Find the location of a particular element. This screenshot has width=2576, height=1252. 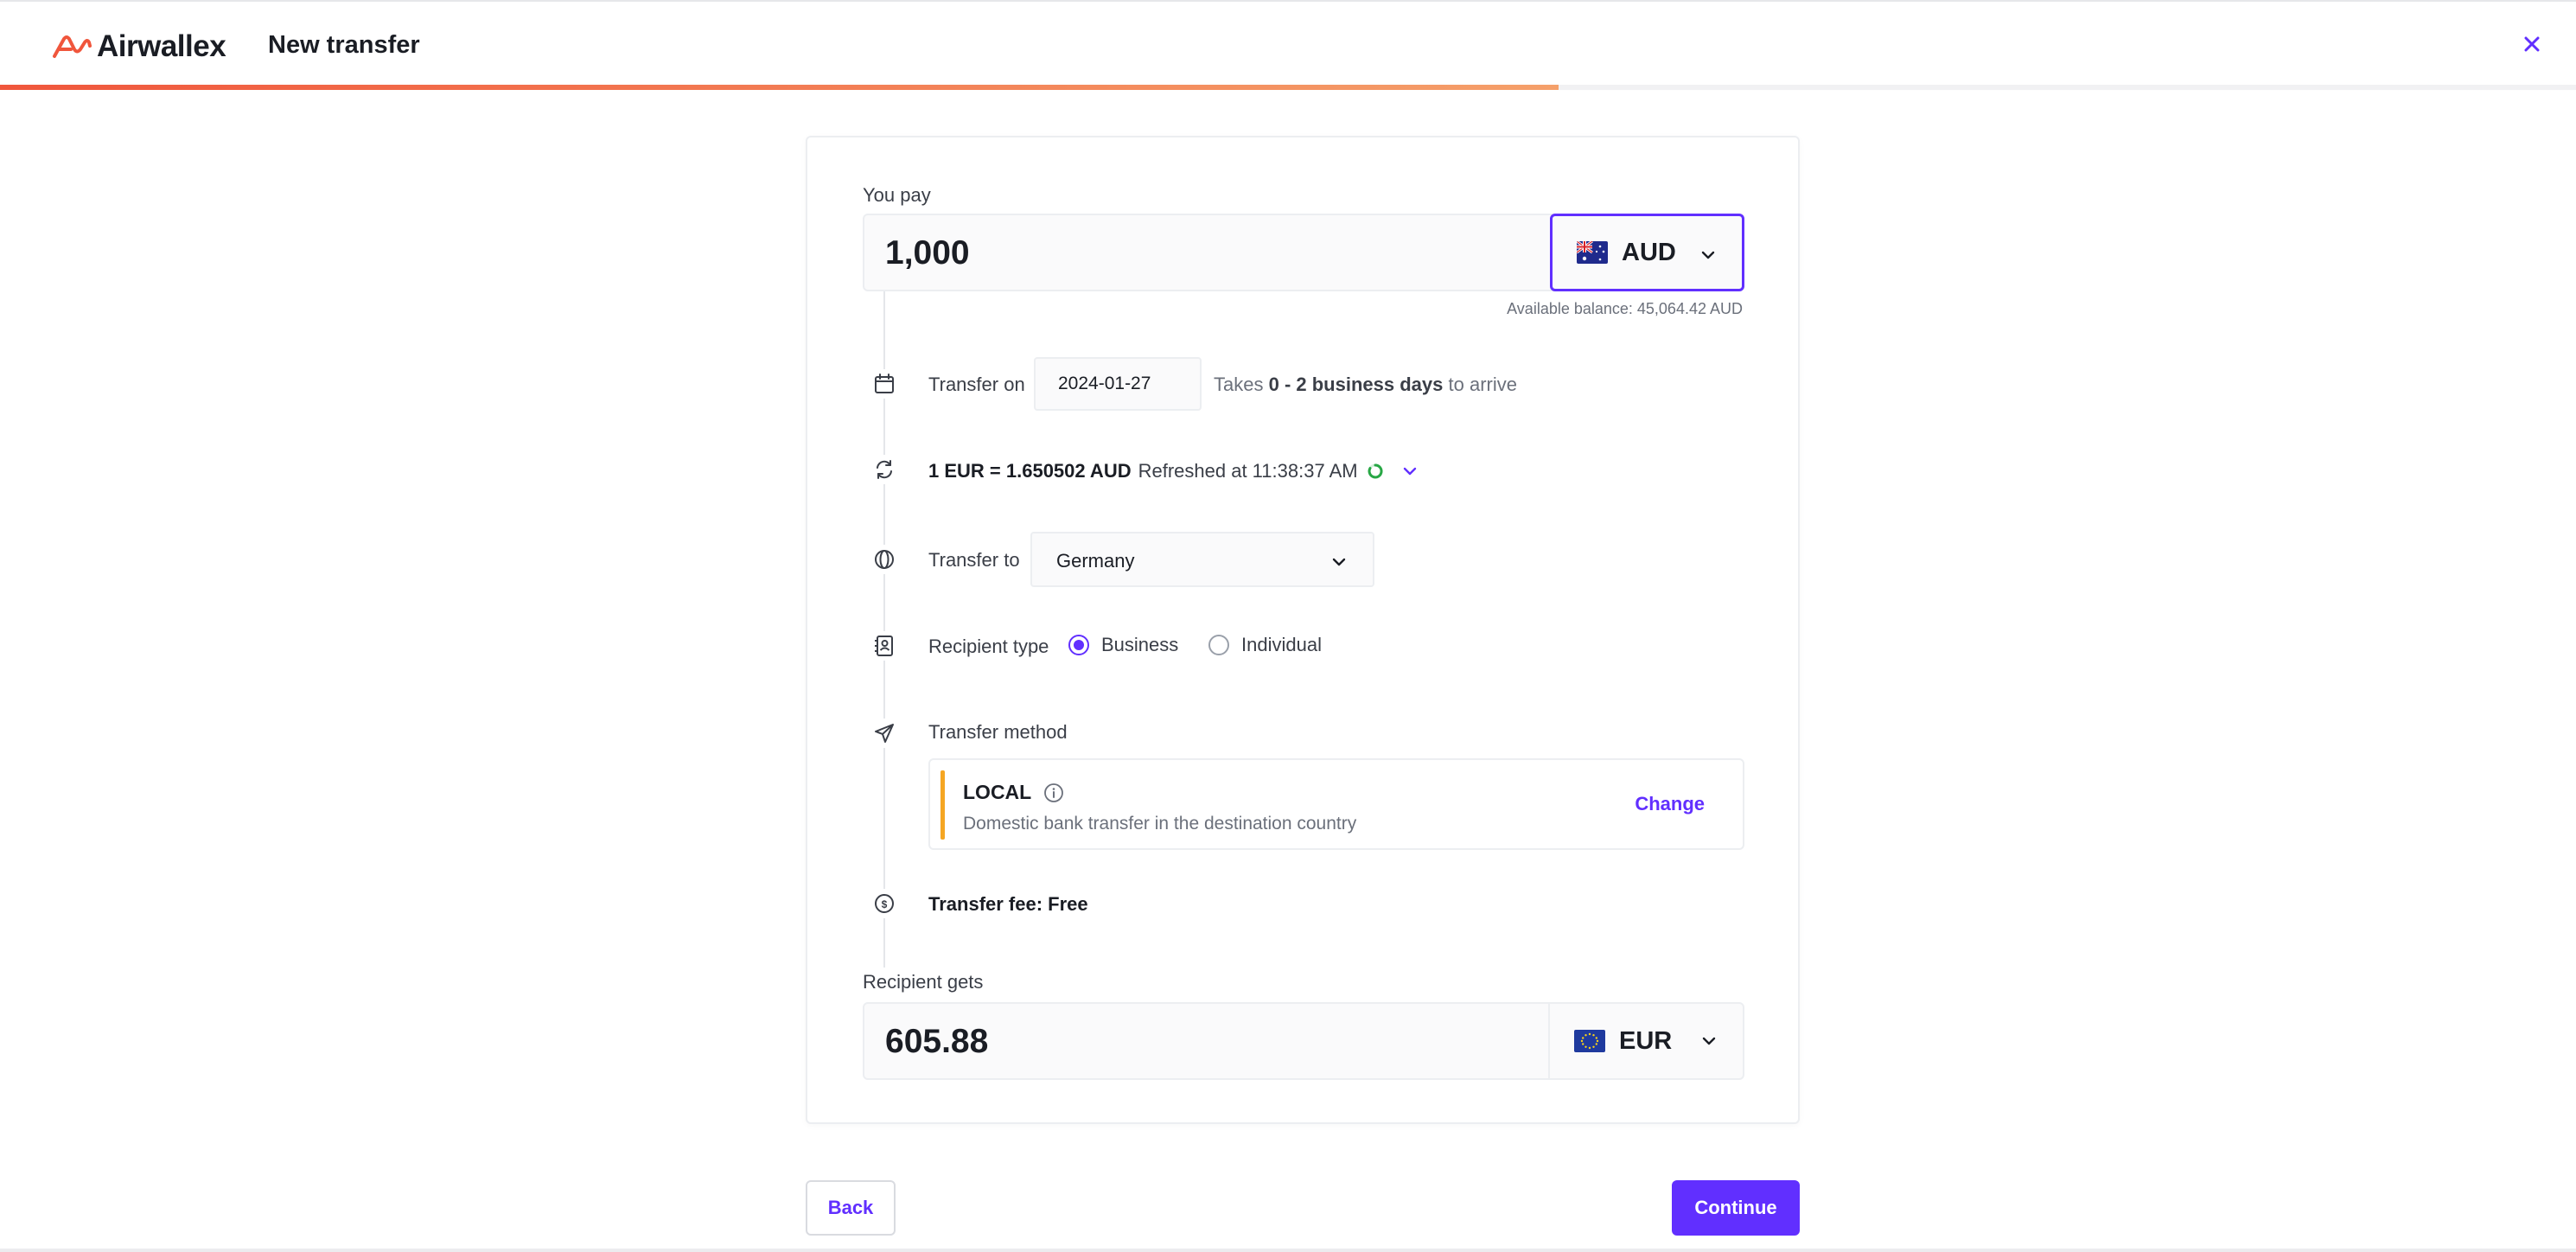

info-icon is located at coordinates (1053, 792).